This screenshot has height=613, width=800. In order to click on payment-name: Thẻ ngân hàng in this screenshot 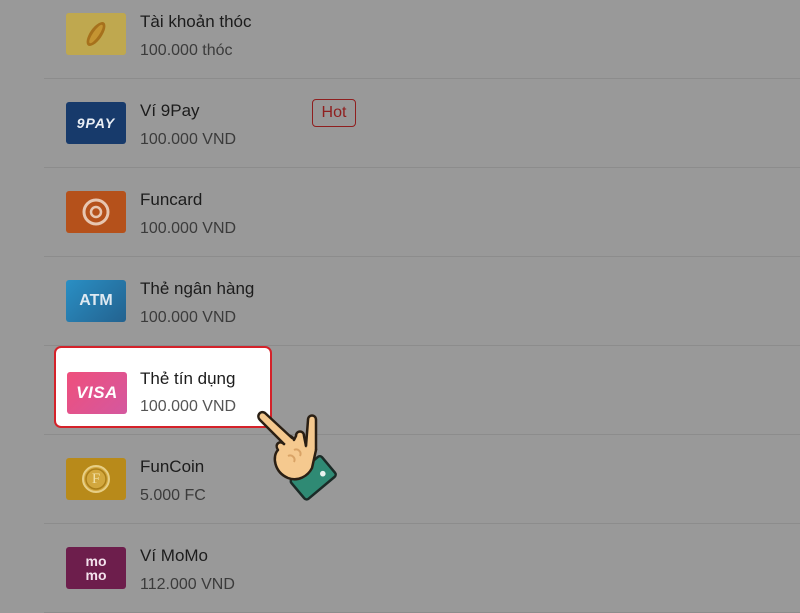, I will do `click(197, 288)`.